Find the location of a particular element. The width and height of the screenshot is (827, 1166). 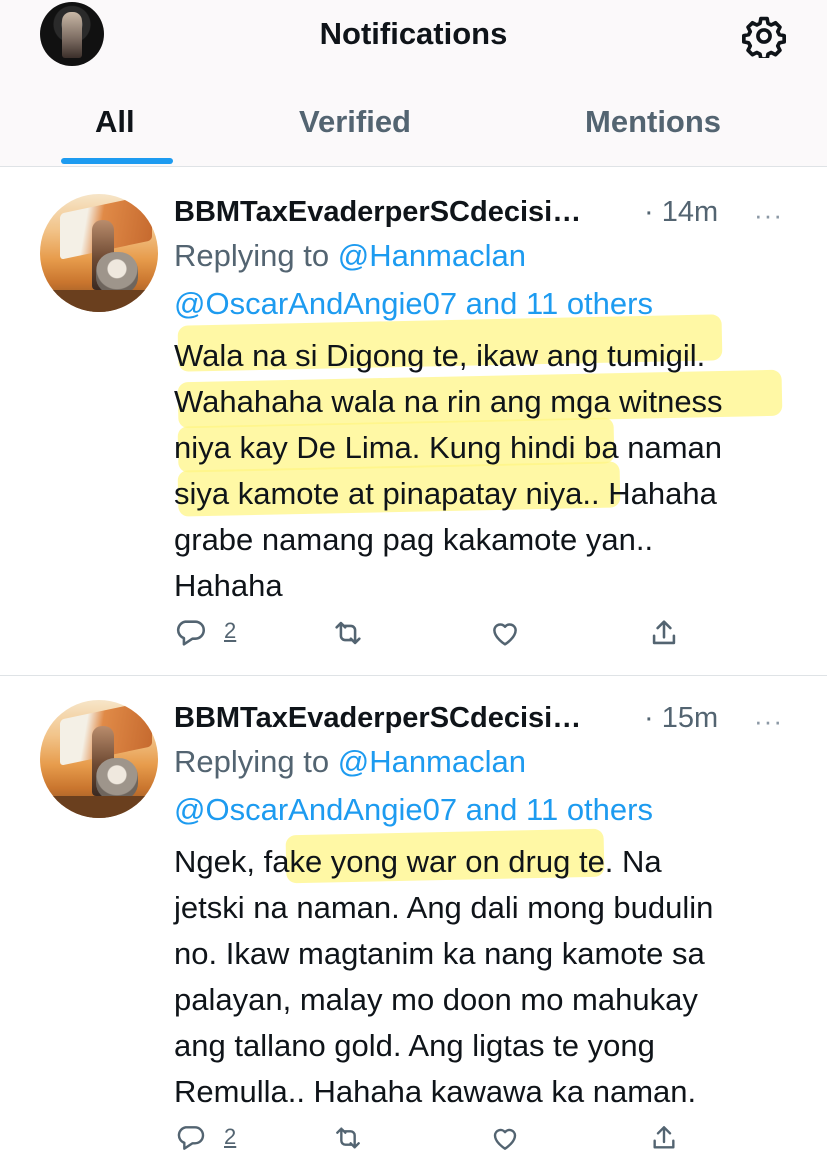

tweet-text-line: niya kay De Lima. Kung hindi ba naman is located at coordinates (448, 447).